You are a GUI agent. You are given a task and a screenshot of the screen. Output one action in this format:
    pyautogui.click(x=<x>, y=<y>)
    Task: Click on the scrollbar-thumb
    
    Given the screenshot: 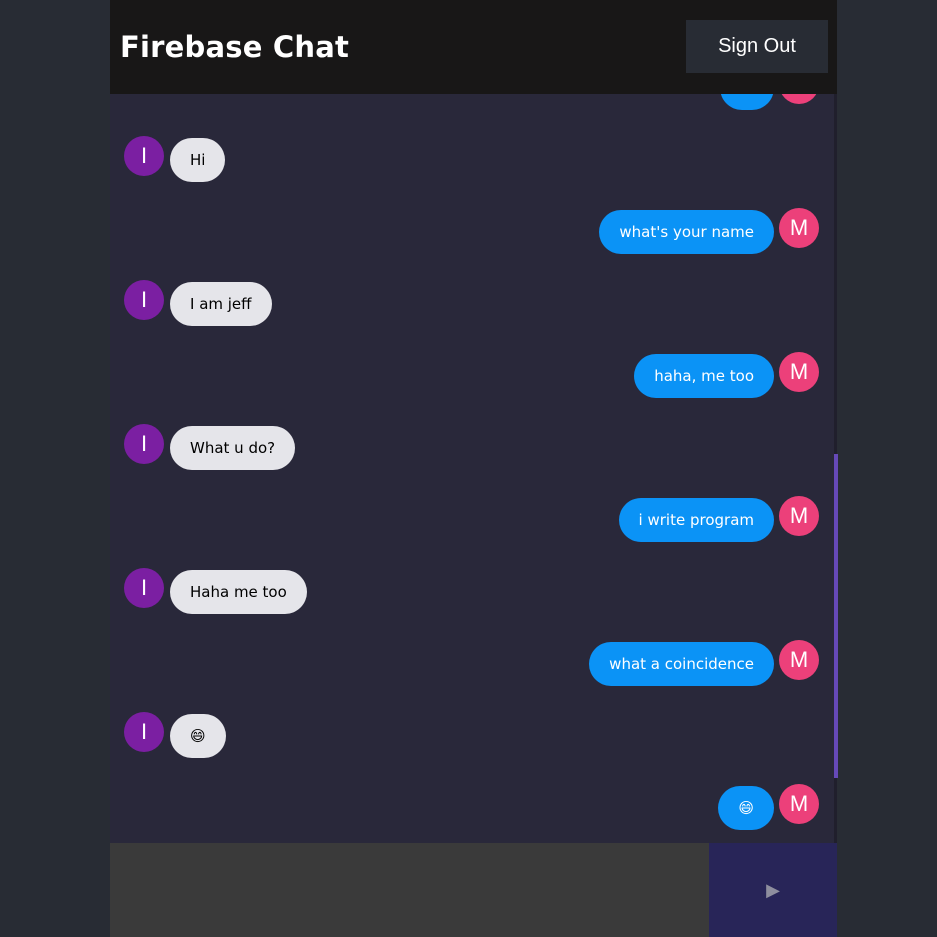 What is the action you would take?
    pyautogui.click(x=836, y=616)
    